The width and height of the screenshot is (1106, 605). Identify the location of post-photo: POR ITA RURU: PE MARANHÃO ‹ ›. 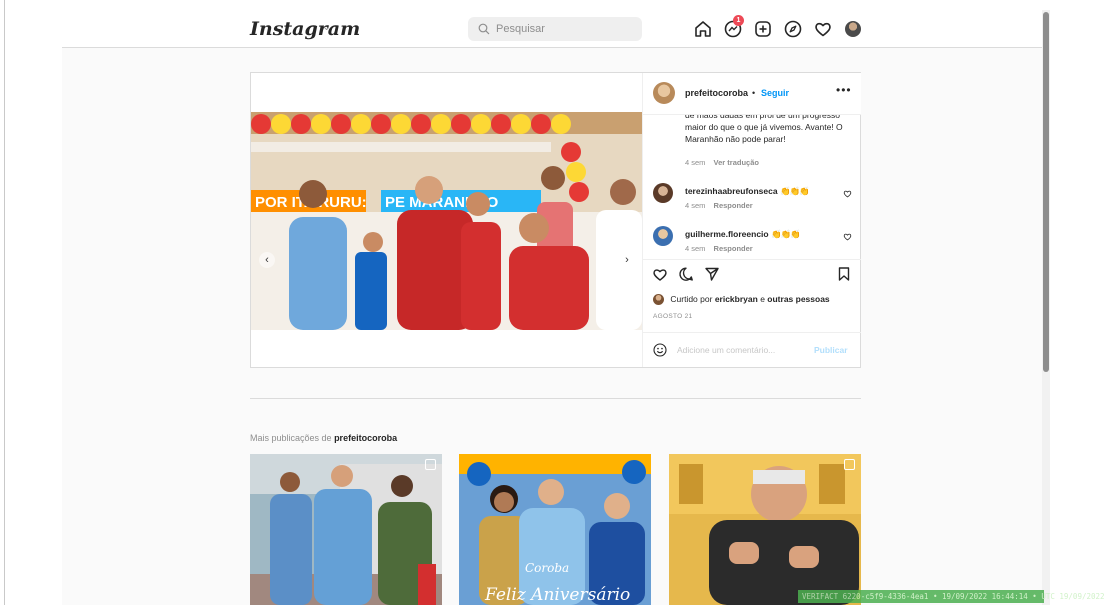
(446, 221).